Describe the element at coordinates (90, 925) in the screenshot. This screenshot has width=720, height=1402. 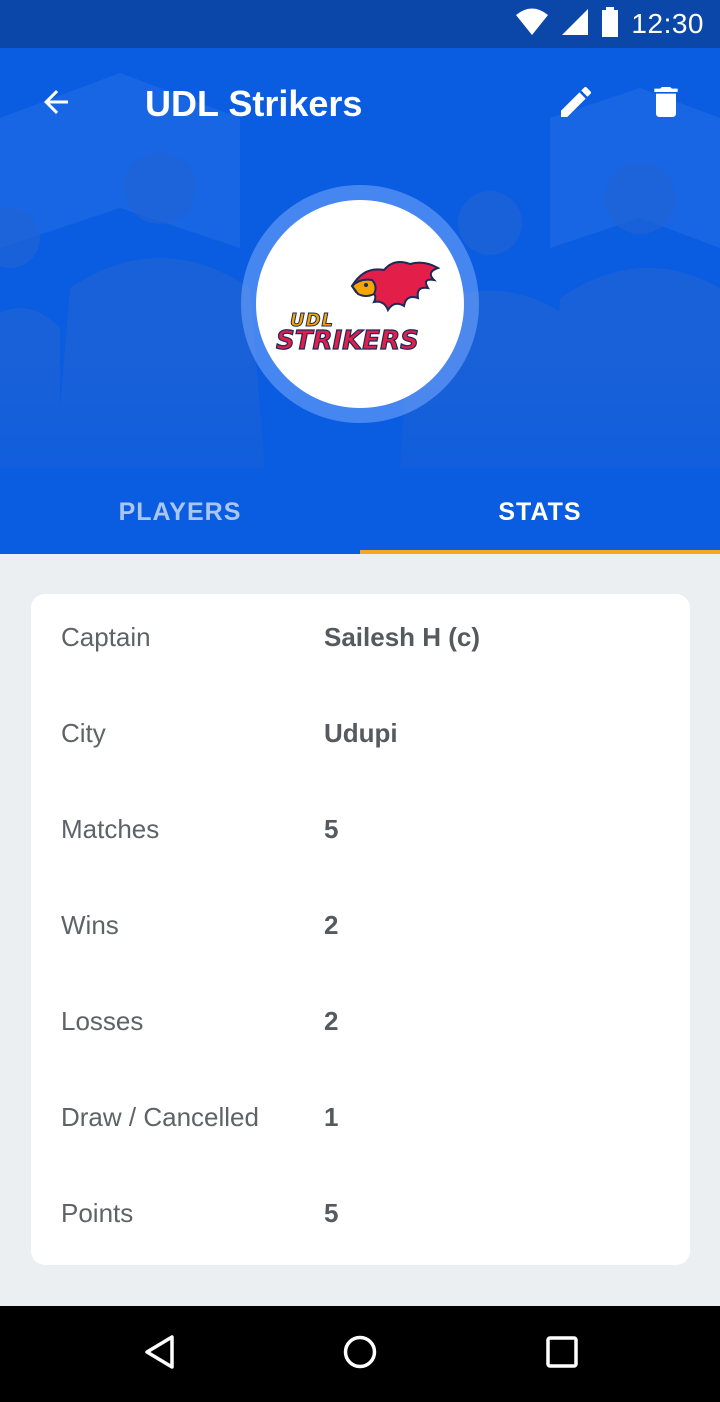
I see `stat-label: Wins` at that location.